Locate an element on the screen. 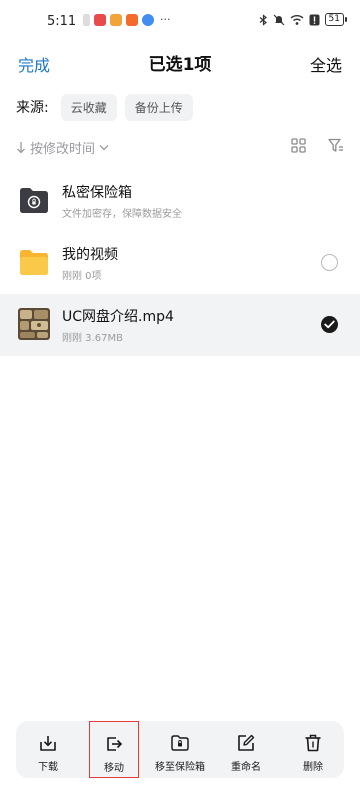  notification-icons: ··· is located at coordinates (127, 20).